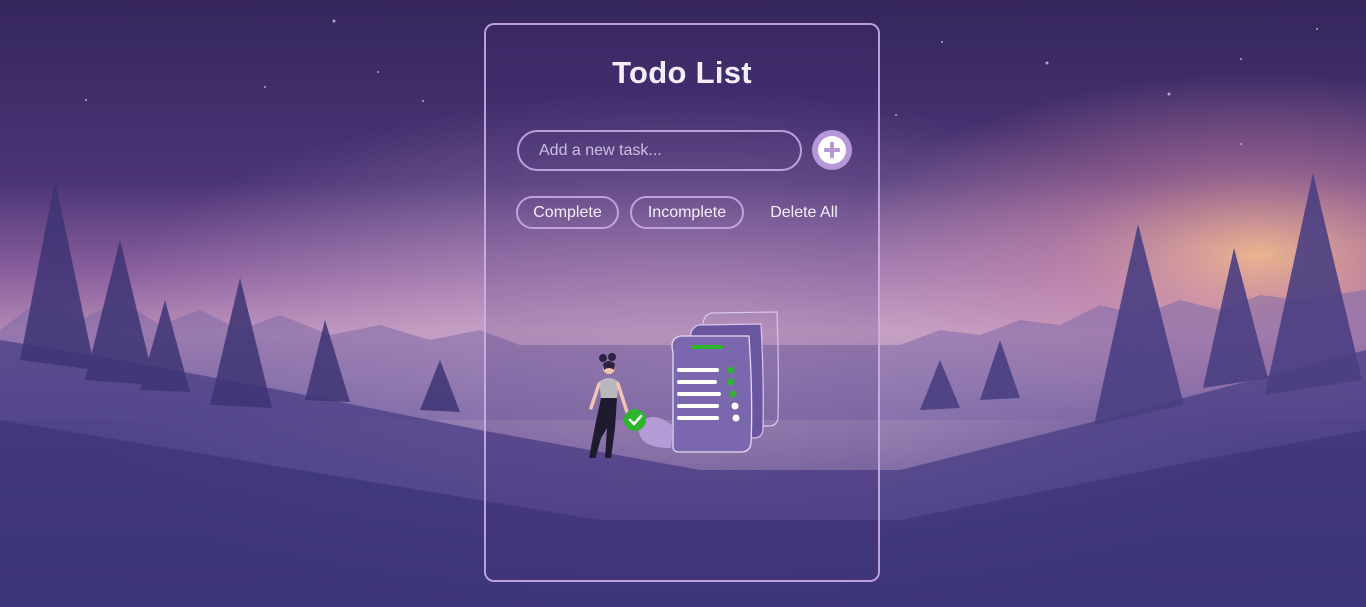 This screenshot has height=607, width=1366. I want to click on complete-filter-label: Complete, so click(567, 212).